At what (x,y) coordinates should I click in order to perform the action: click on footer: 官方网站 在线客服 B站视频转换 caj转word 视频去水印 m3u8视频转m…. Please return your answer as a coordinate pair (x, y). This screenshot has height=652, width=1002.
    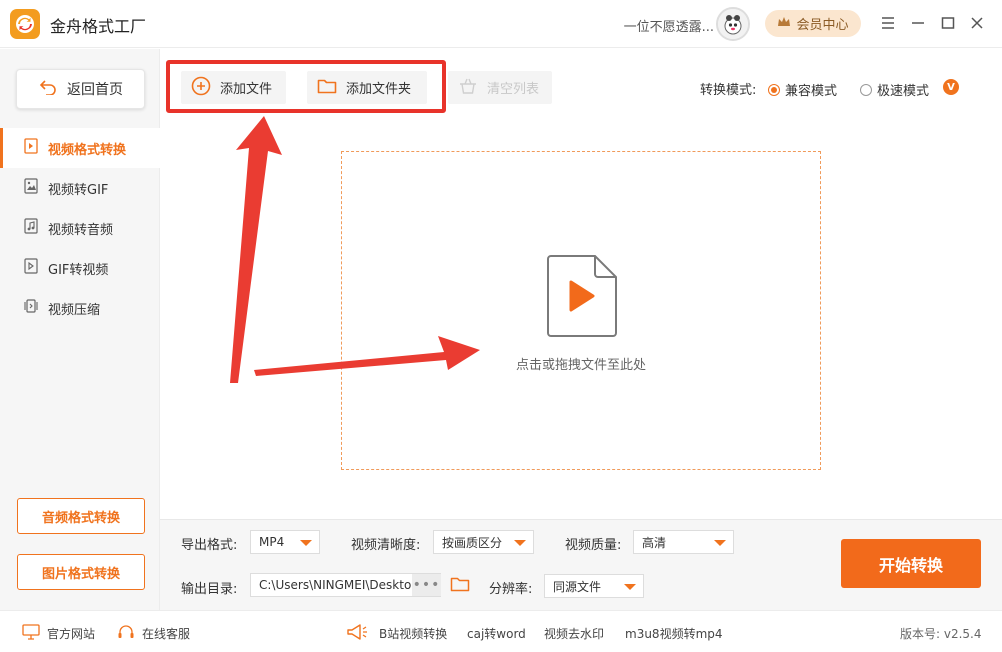
    Looking at the image, I should click on (501, 631).